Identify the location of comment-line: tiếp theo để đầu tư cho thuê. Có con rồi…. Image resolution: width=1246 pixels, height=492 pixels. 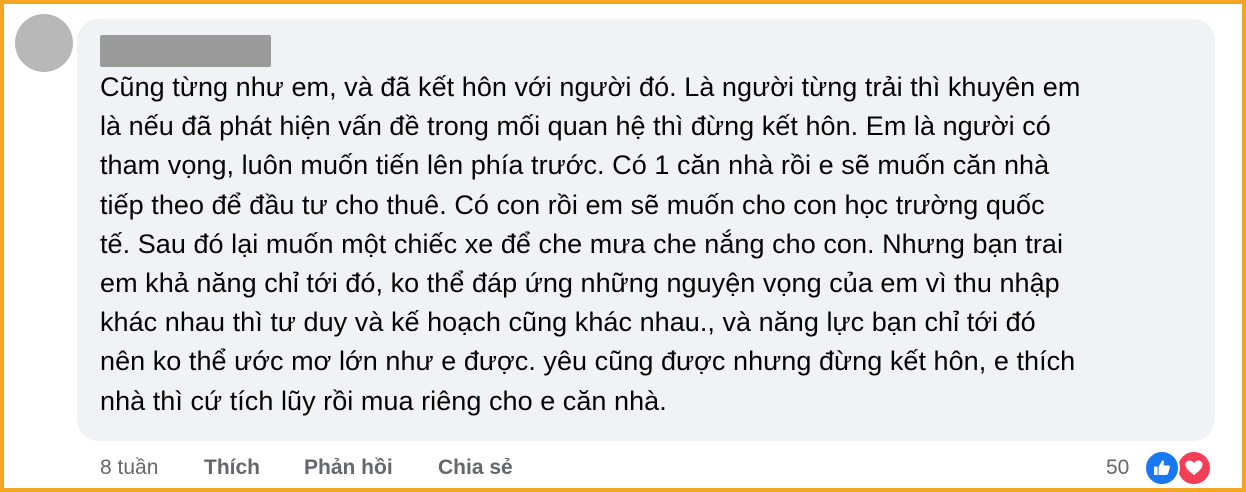
(572, 204).